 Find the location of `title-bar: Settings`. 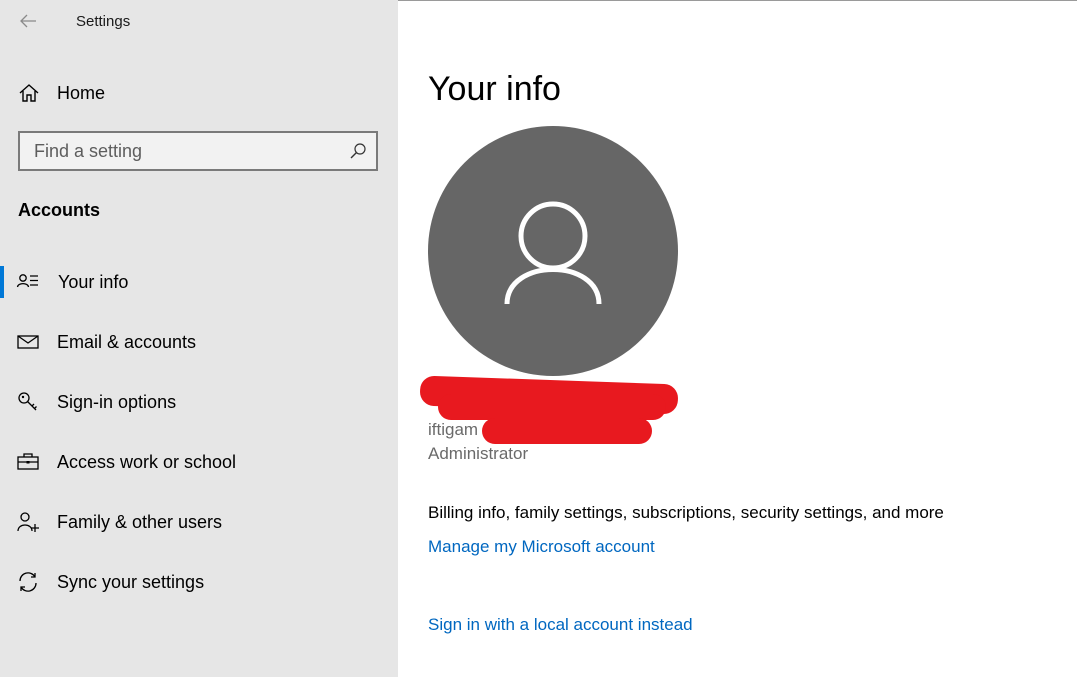

title-bar: Settings is located at coordinates (199, 22).